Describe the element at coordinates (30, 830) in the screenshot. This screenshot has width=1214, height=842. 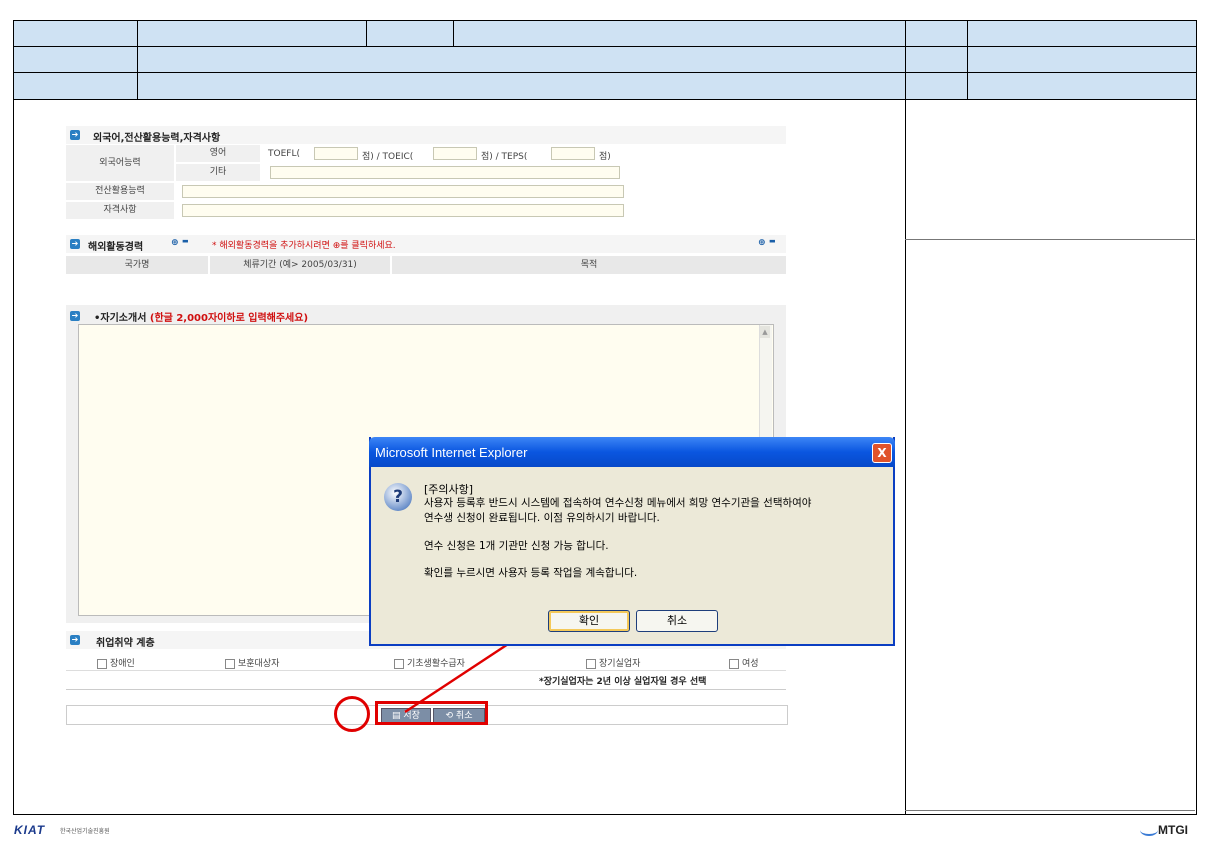
I see `kiat-logo: KIAT` at that location.